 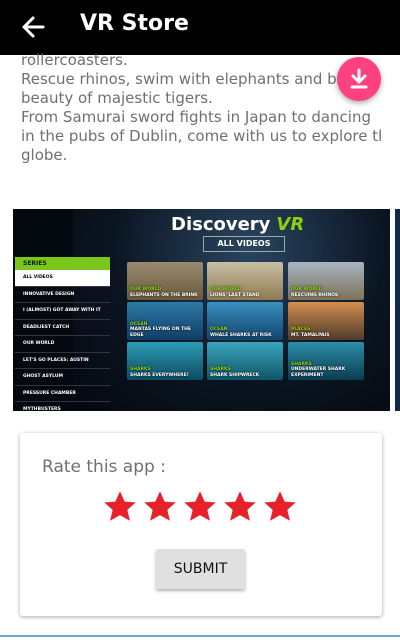 I want to click on app-bar: VR Store, so click(x=200, y=27).